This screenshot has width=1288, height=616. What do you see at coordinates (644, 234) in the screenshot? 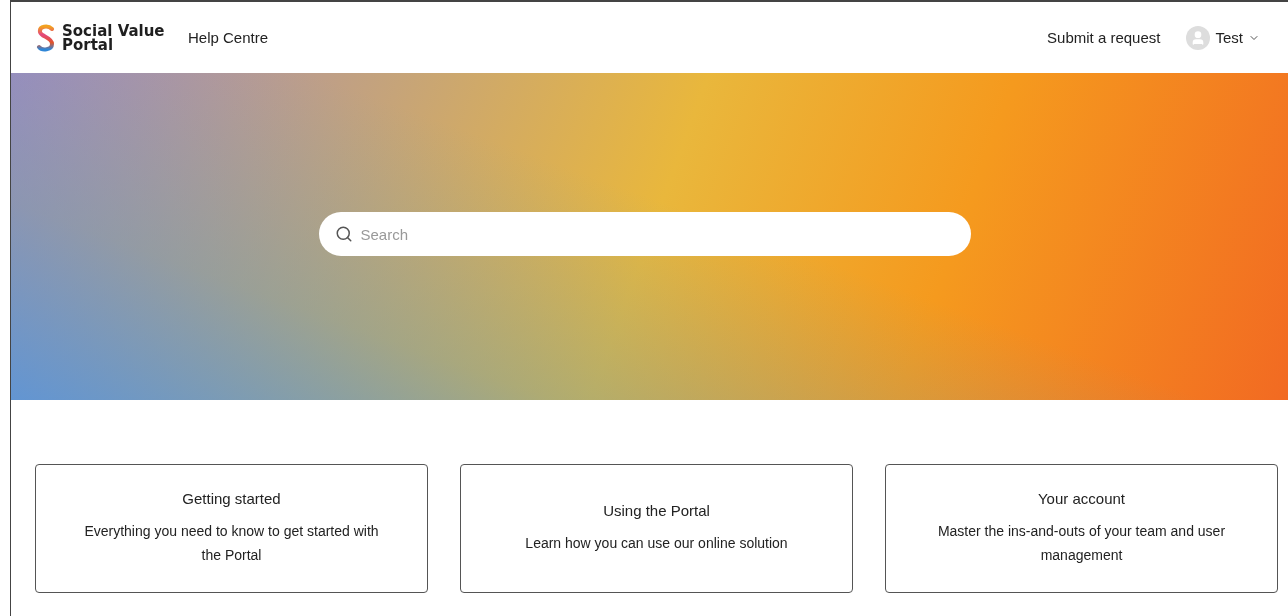
I see `search-field: Search` at bounding box center [644, 234].